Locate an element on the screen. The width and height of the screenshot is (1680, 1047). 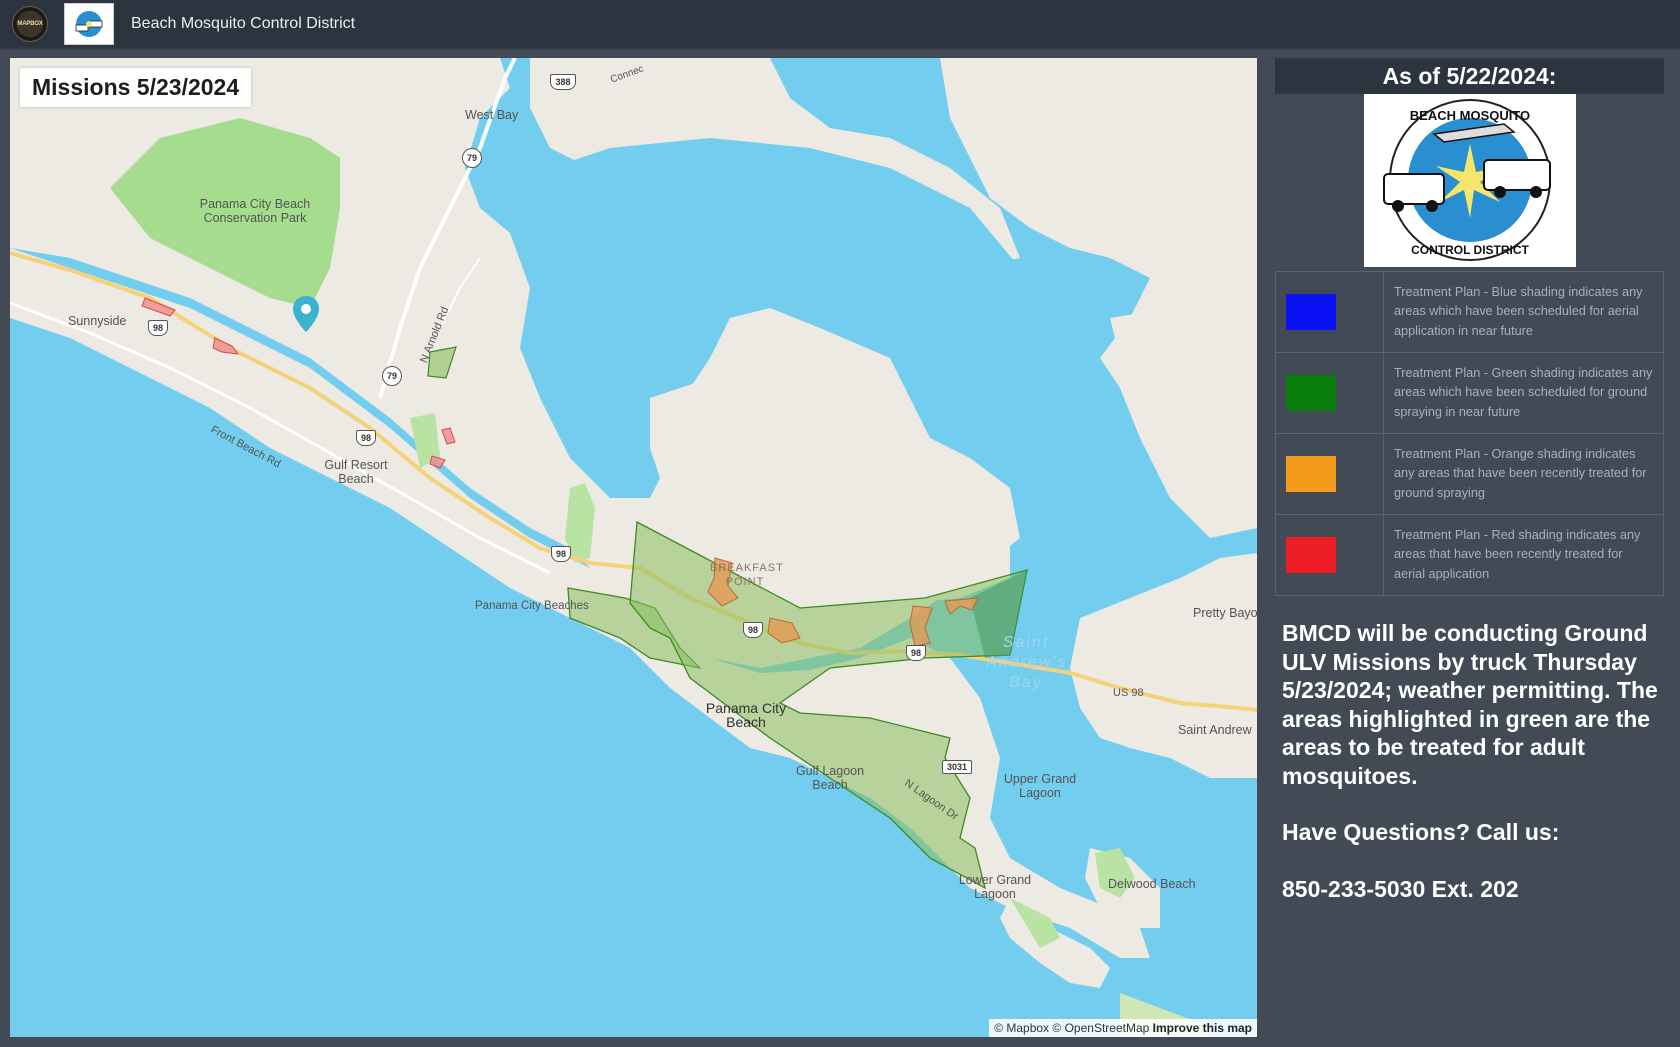
district-logo-emblem-icon: BEACH MOSQUITO CONTROL DISTRICT is located at coordinates (1466, 180).